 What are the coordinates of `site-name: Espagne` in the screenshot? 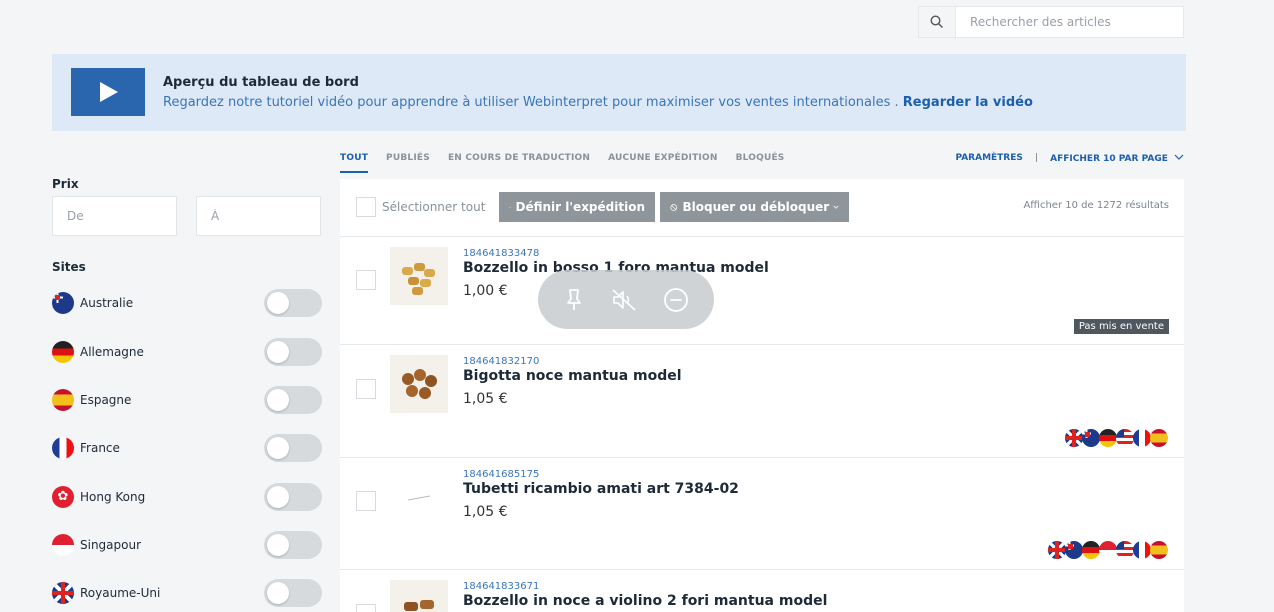 It's located at (106, 400).